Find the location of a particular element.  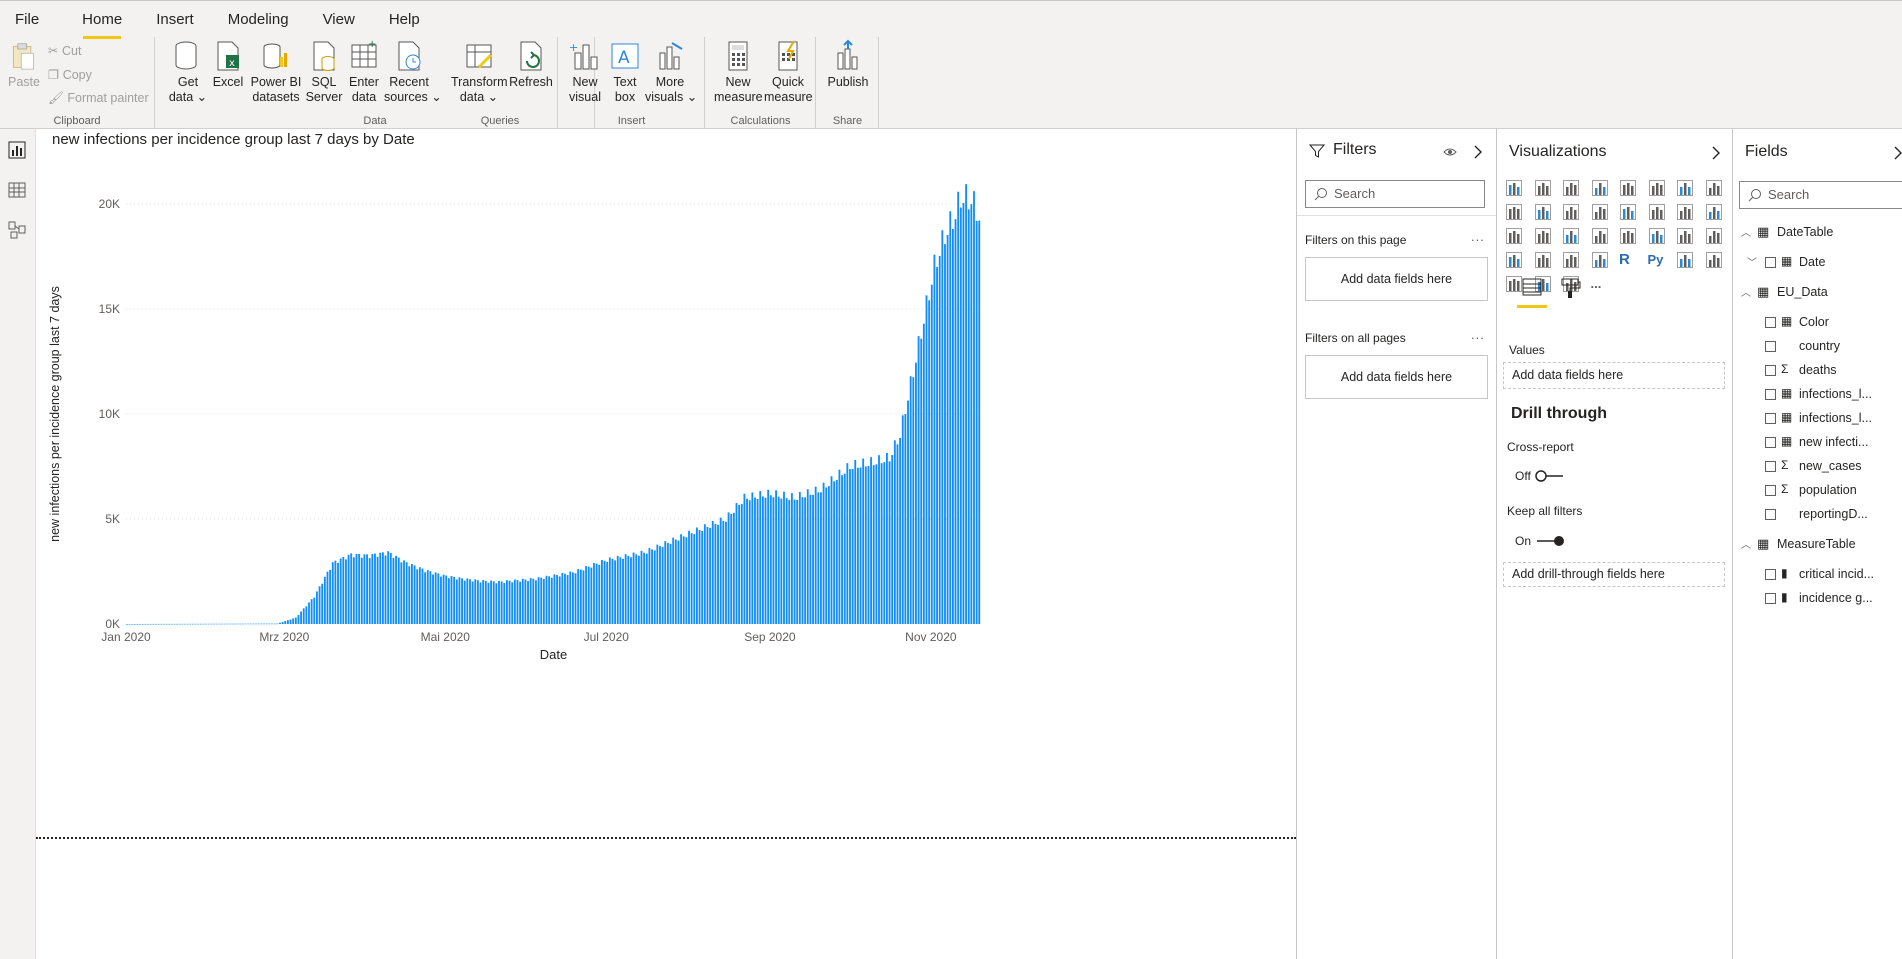

table-visual-icon is located at coordinates (1571, 260).